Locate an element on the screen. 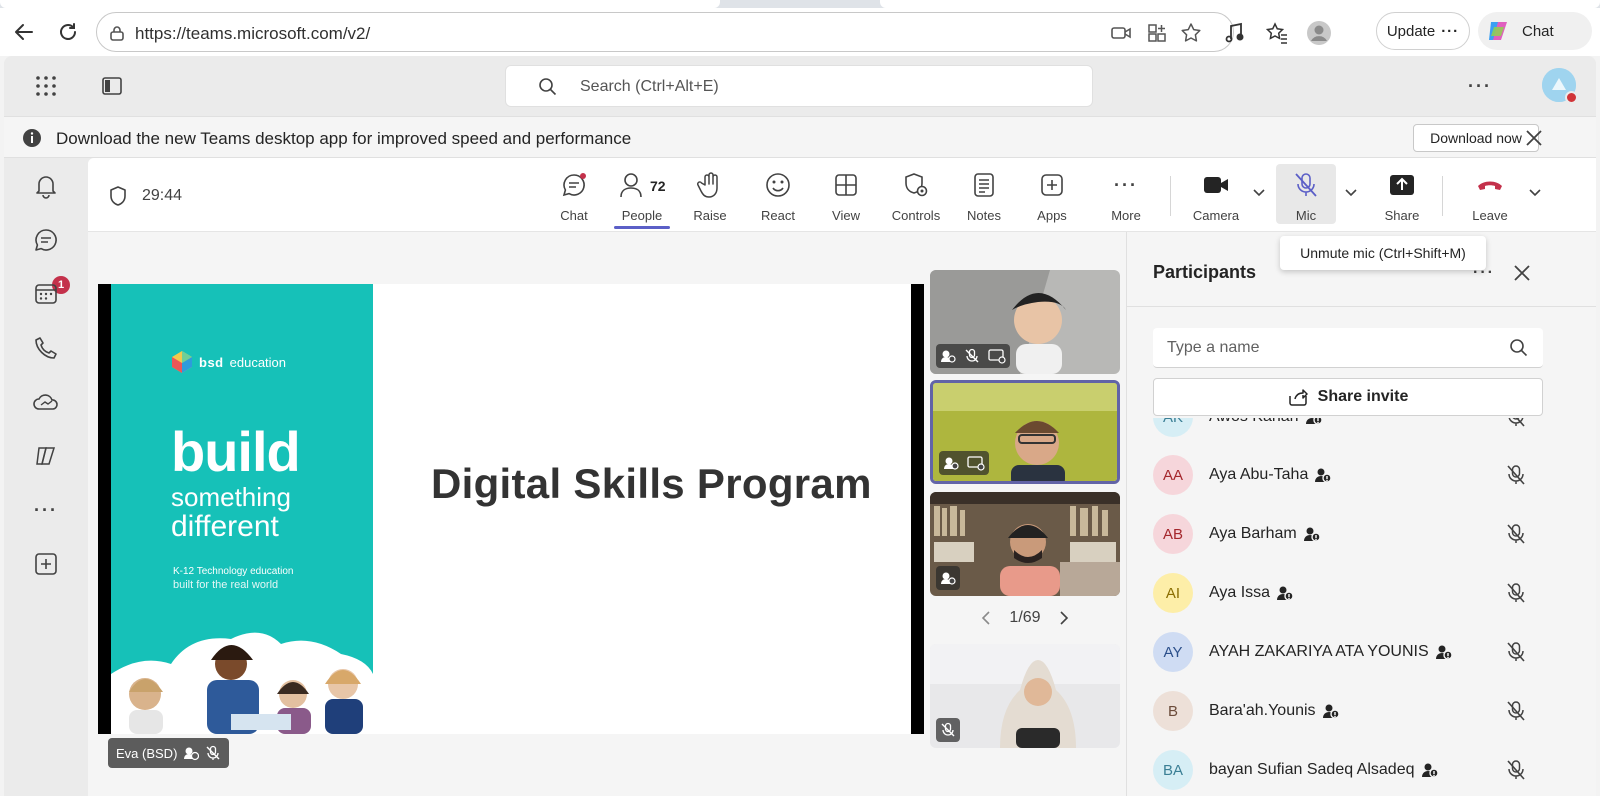 The image size is (1600, 796). pane-divider is located at coordinates (1361, 306).